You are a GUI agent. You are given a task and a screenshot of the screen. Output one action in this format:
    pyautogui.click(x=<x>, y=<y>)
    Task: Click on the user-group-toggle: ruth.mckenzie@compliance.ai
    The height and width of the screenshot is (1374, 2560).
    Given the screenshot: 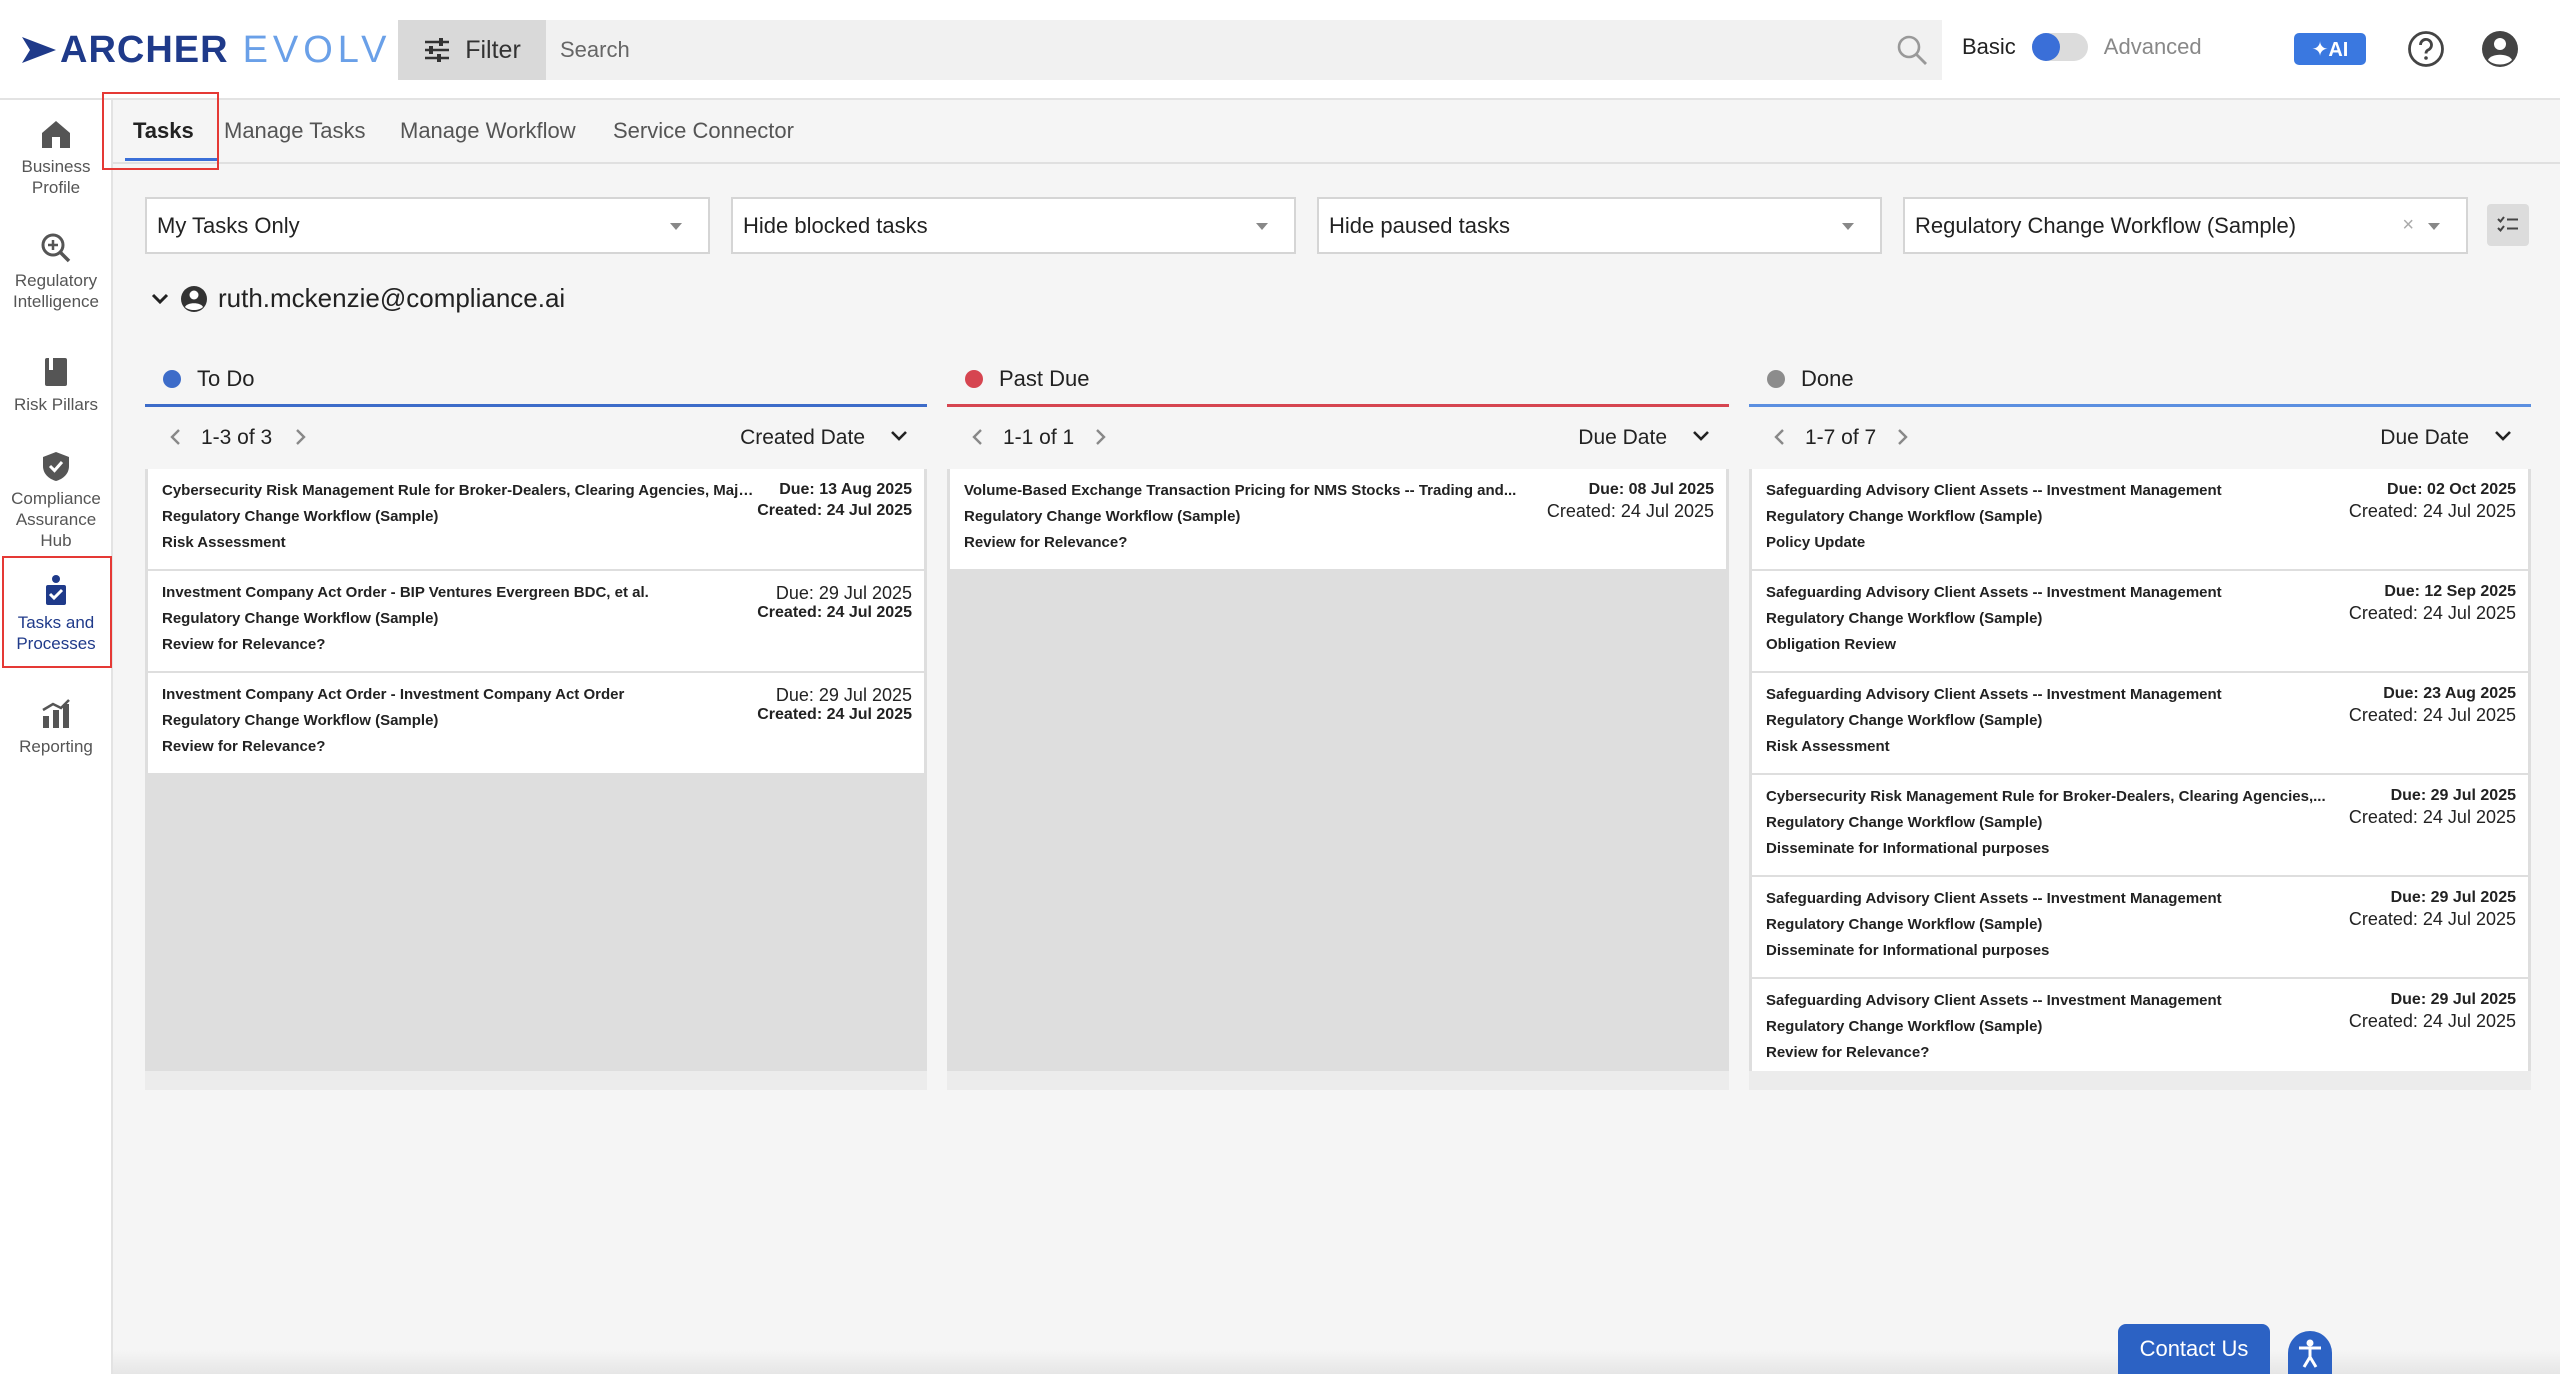 What is the action you would take?
    pyautogui.click(x=357, y=298)
    